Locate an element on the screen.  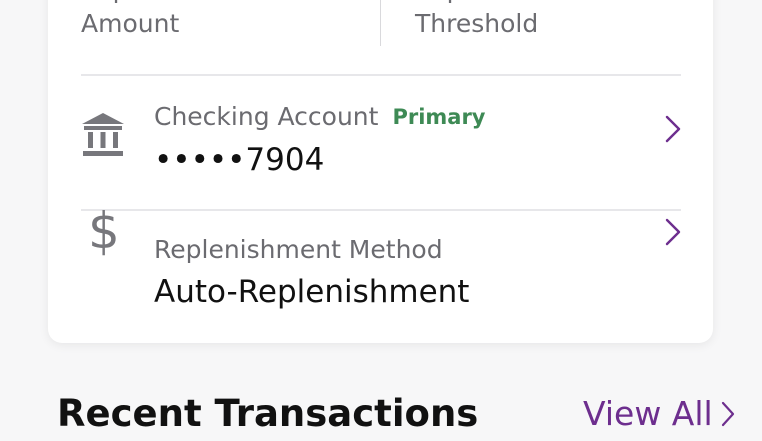
replenishment-threshold-text: Replenishment Threshold is located at coordinates (508, 19).